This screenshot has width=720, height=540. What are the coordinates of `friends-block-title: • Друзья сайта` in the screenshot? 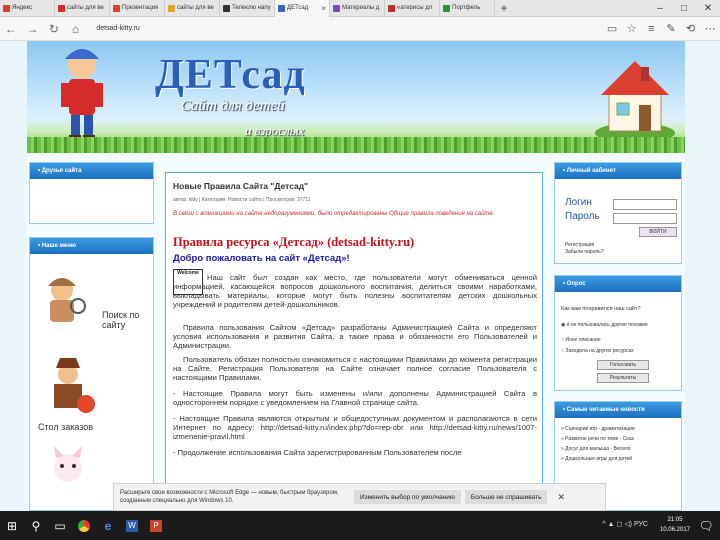 It's located at (91, 171).